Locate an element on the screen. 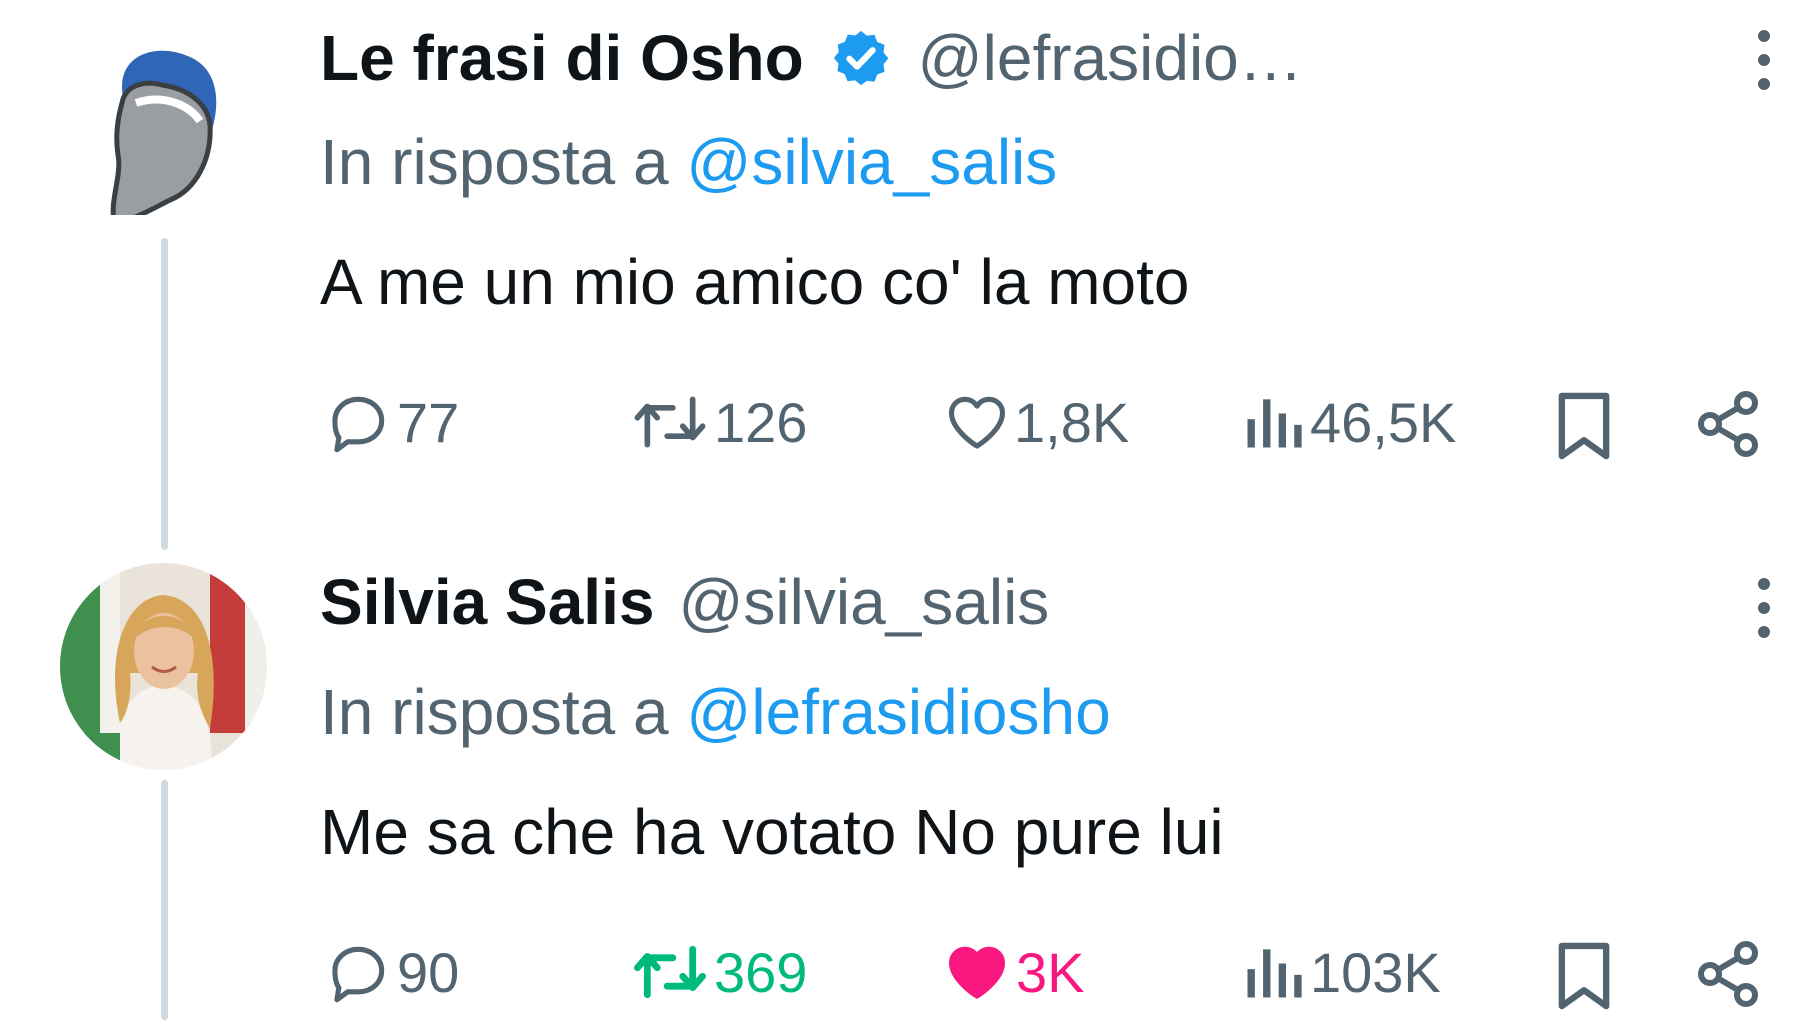 This screenshot has width=1800, height=1020. avatar-osho is located at coordinates (165, 124).